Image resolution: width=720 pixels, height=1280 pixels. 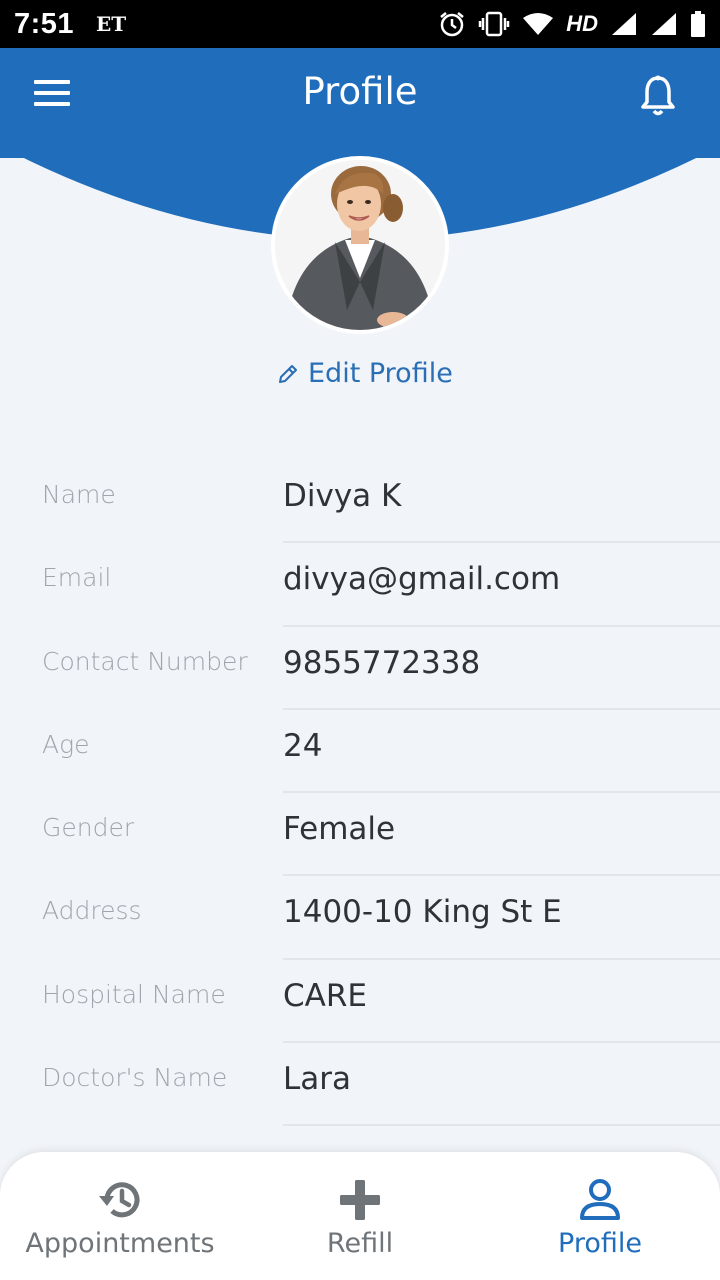 I want to click on info-row-age: Age 24, so click(x=360, y=752).